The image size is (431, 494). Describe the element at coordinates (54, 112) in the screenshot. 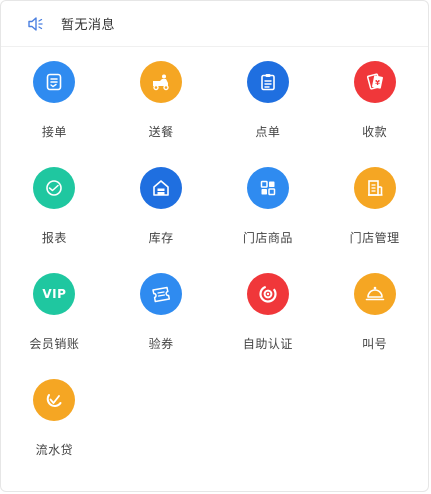

I see `app-order-receive: 接单` at that location.